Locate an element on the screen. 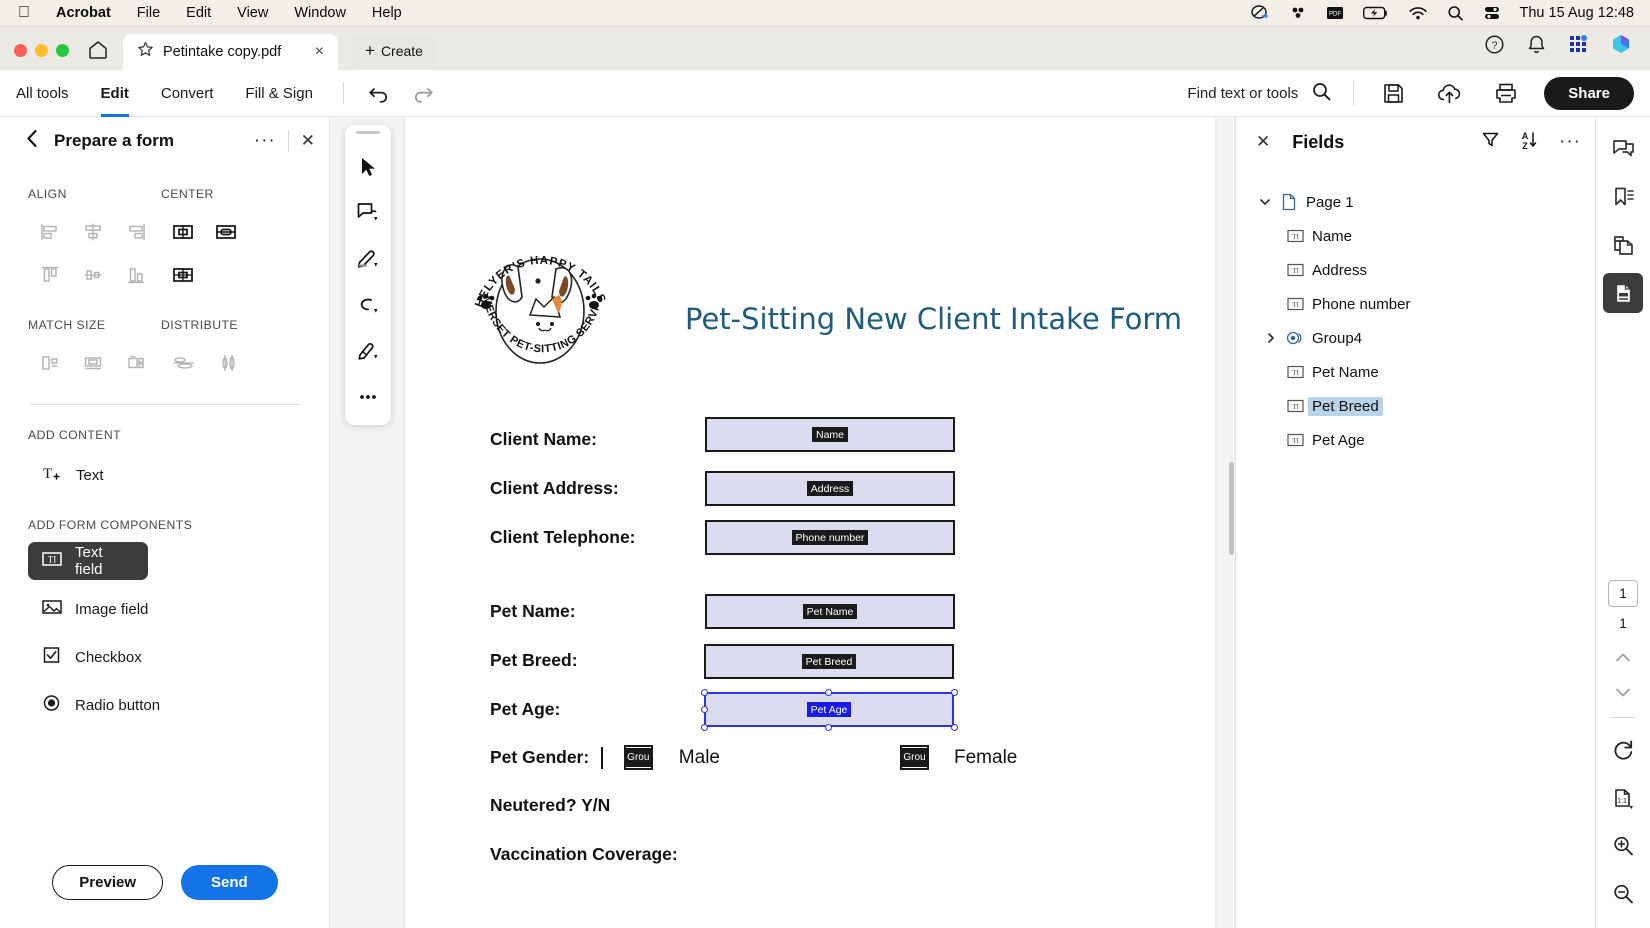 This screenshot has height=928, width=1650. field-pet-age: Pet Age is located at coordinates (829, 709).